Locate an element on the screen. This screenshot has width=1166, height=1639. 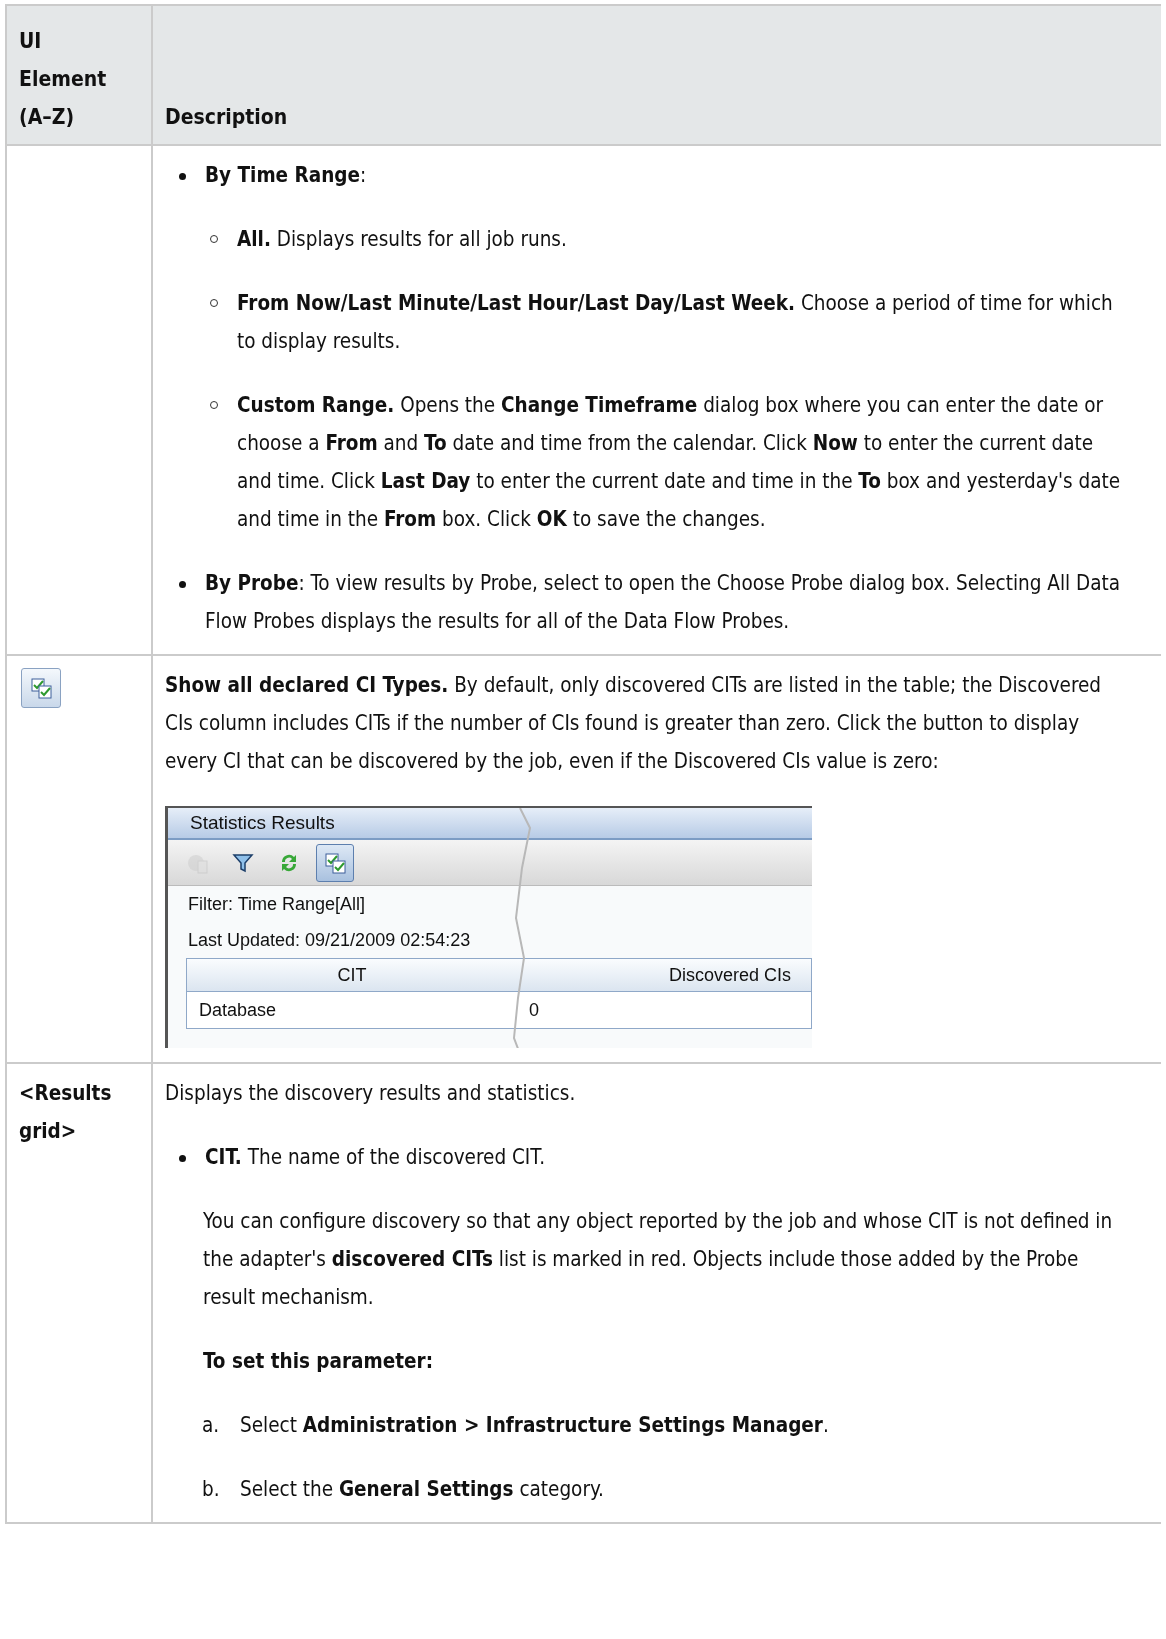
bullet-text: CIT. The name of the discovered CIT. is located at coordinates (375, 1157).